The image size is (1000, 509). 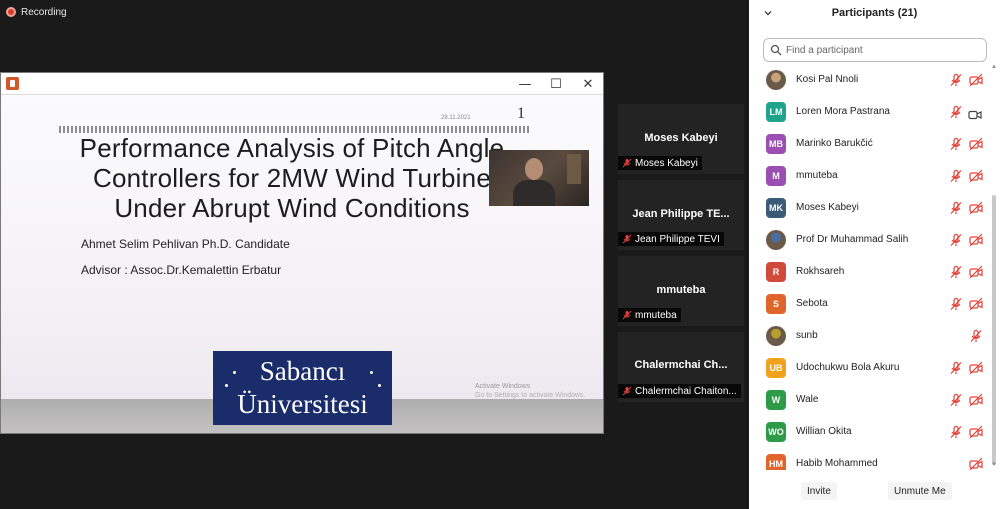 What do you see at coordinates (44, 12) in the screenshot?
I see `recording-label: Recording` at bounding box center [44, 12].